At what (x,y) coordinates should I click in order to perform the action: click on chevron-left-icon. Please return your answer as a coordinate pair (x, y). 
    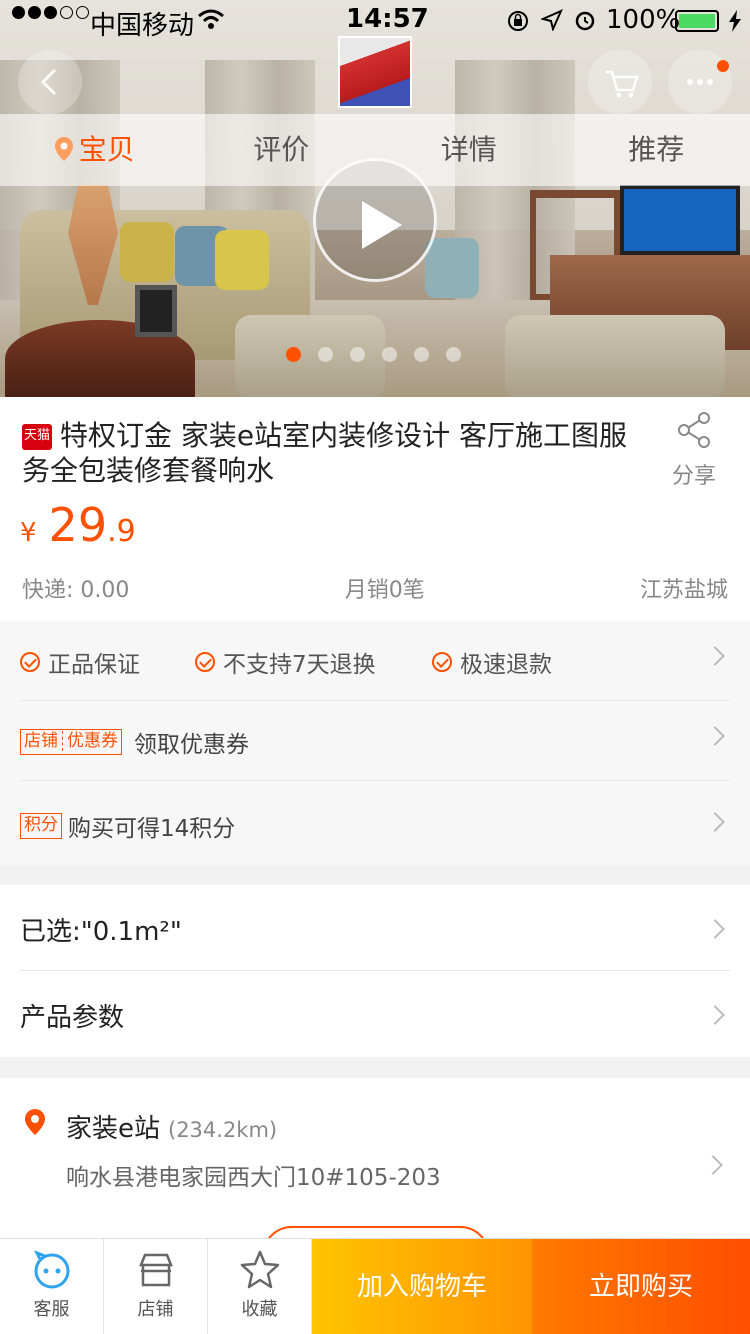
    Looking at the image, I should click on (48, 82).